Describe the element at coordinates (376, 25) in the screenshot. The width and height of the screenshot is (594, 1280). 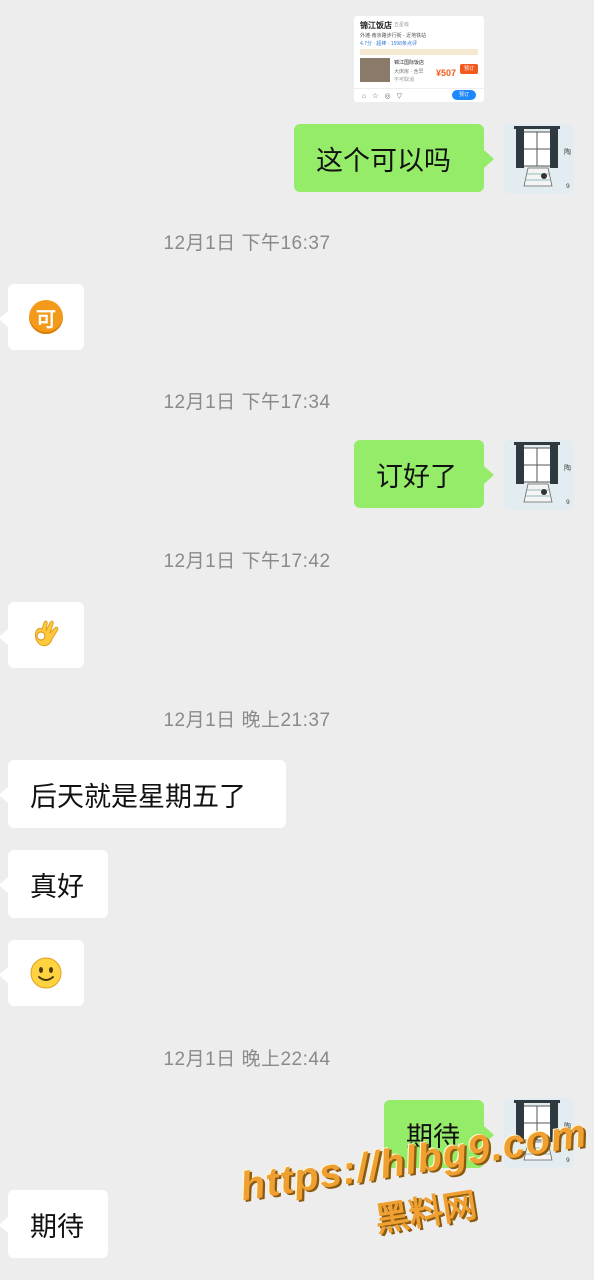
I see `shot-hotel-name: 锦江饭店` at that location.